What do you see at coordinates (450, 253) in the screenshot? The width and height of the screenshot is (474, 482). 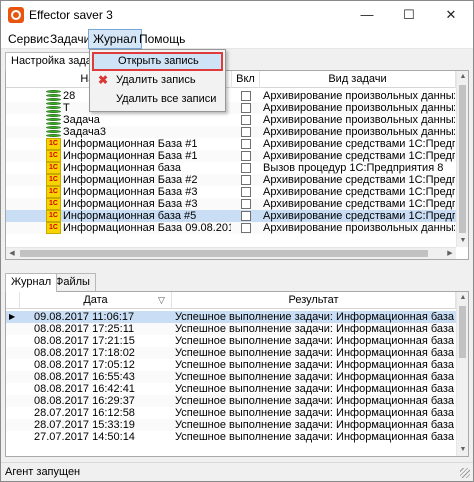 I see `scroll-right-arrow-icon: ▶` at bounding box center [450, 253].